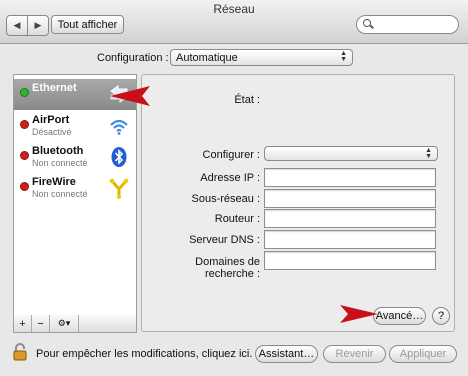 This screenshot has width=468, height=376. What do you see at coordinates (51, 120) in the screenshot?
I see `service-name: AirPort` at bounding box center [51, 120].